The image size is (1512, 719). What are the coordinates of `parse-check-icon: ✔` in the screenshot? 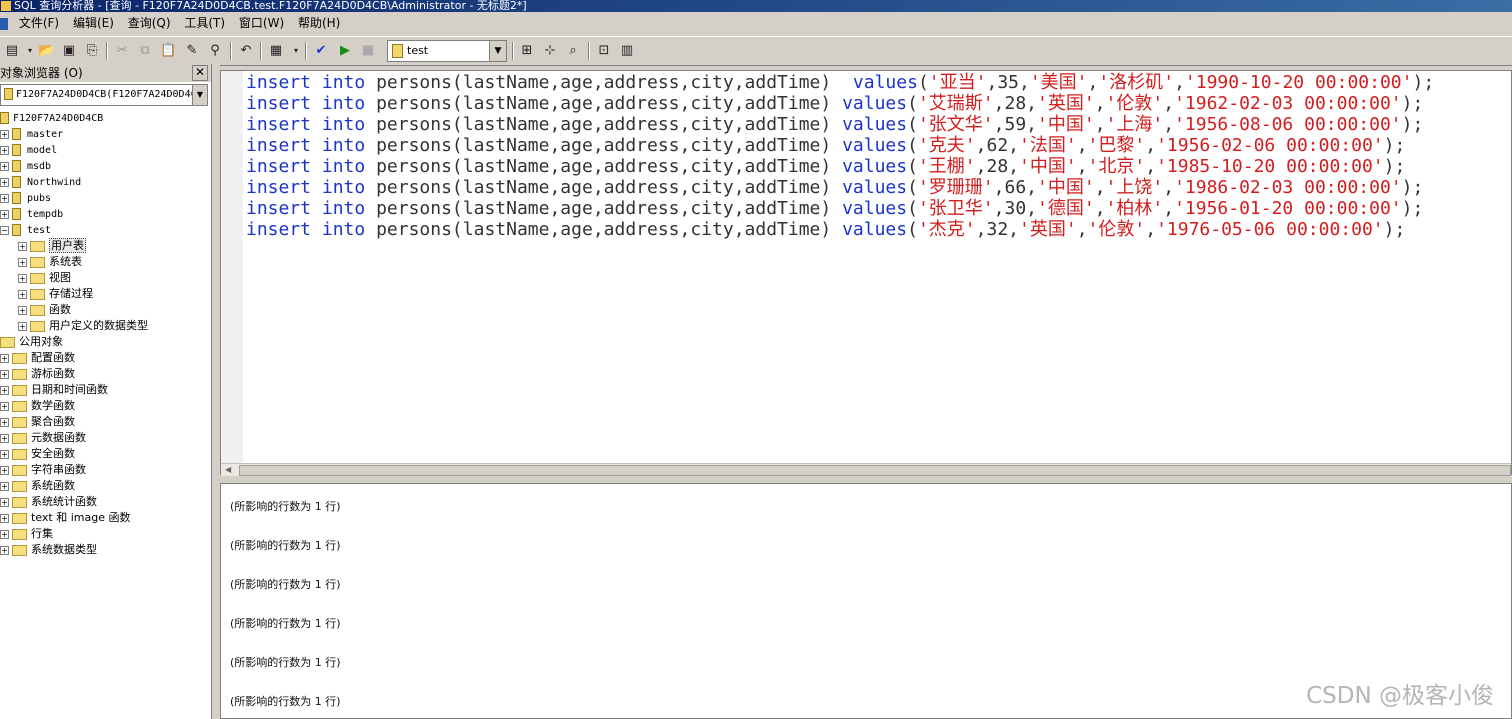 It's located at (321, 51).